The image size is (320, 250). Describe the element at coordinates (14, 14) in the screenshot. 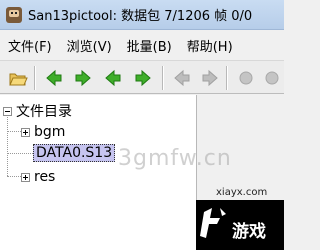

I see `app-icon` at that location.